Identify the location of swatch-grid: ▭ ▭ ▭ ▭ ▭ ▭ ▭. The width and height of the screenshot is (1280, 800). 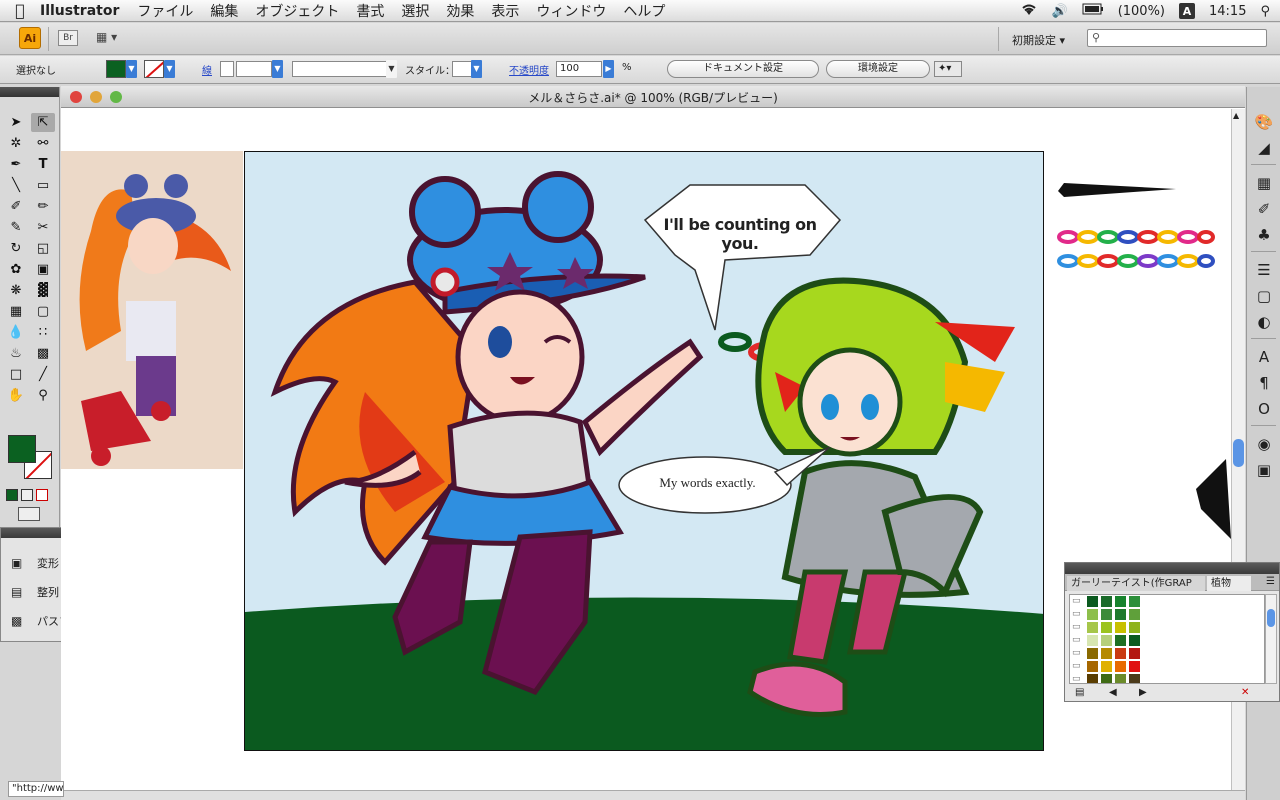
(1167, 639).